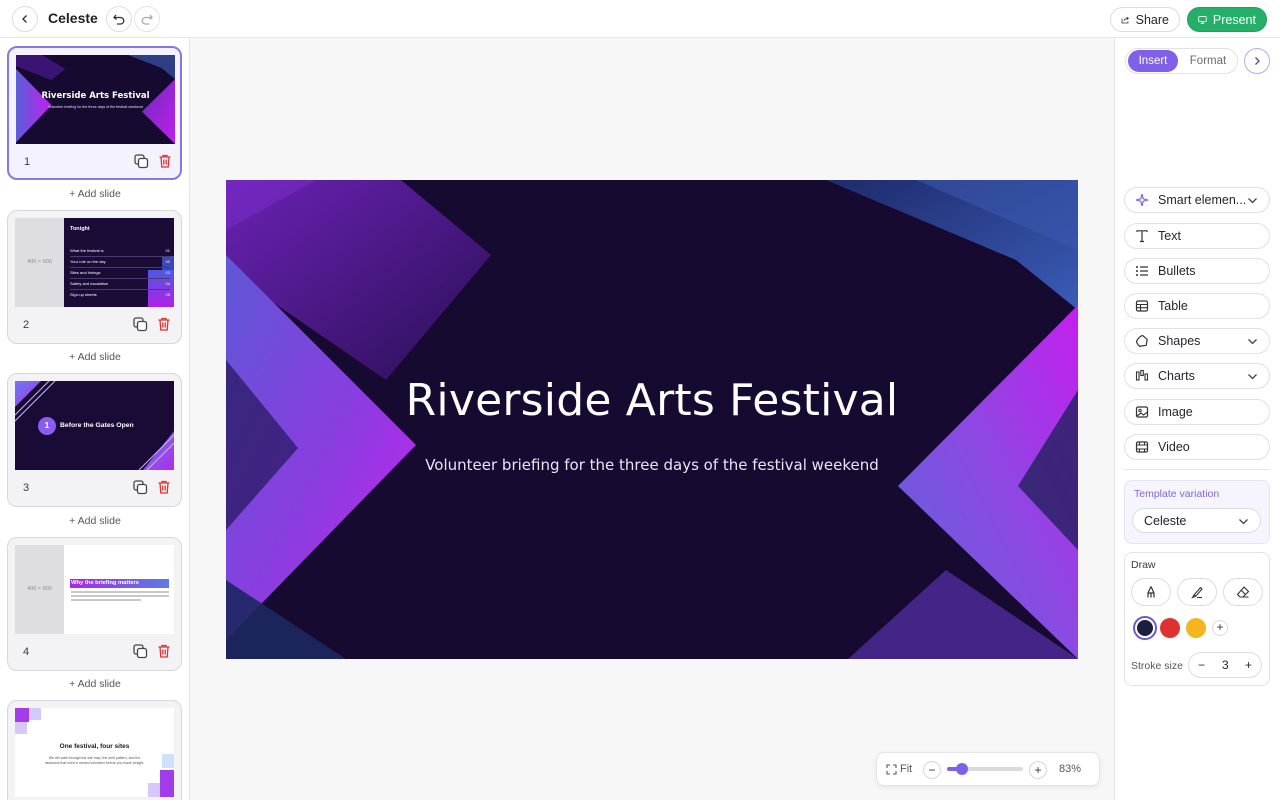 The width and height of the screenshot is (1280, 800). I want to click on tool-label: Text, so click(1169, 236).